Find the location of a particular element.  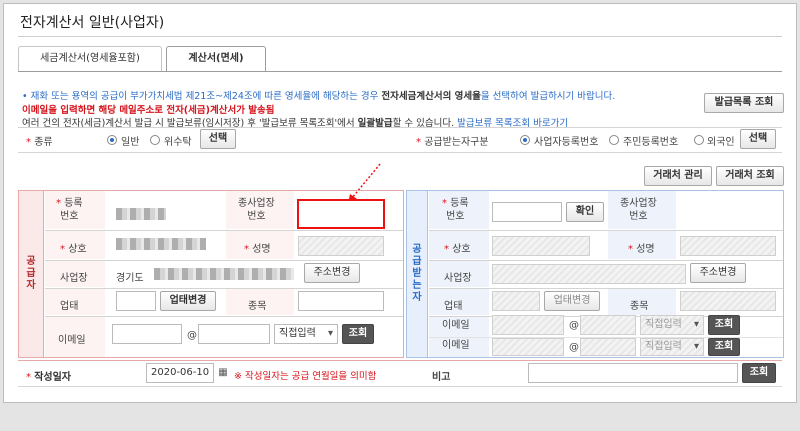

type-radio-consign is located at coordinates (155, 140).